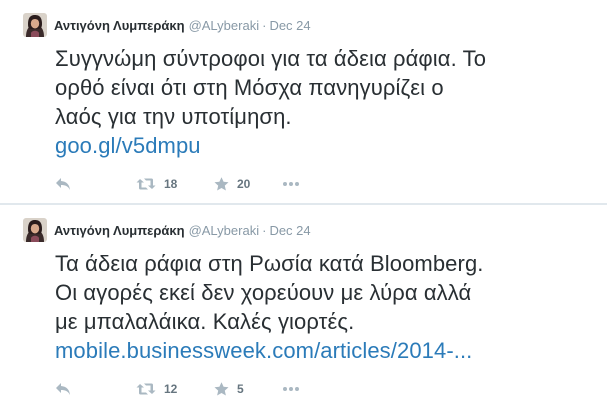  I want to click on favorite-button: 20, so click(239, 184).